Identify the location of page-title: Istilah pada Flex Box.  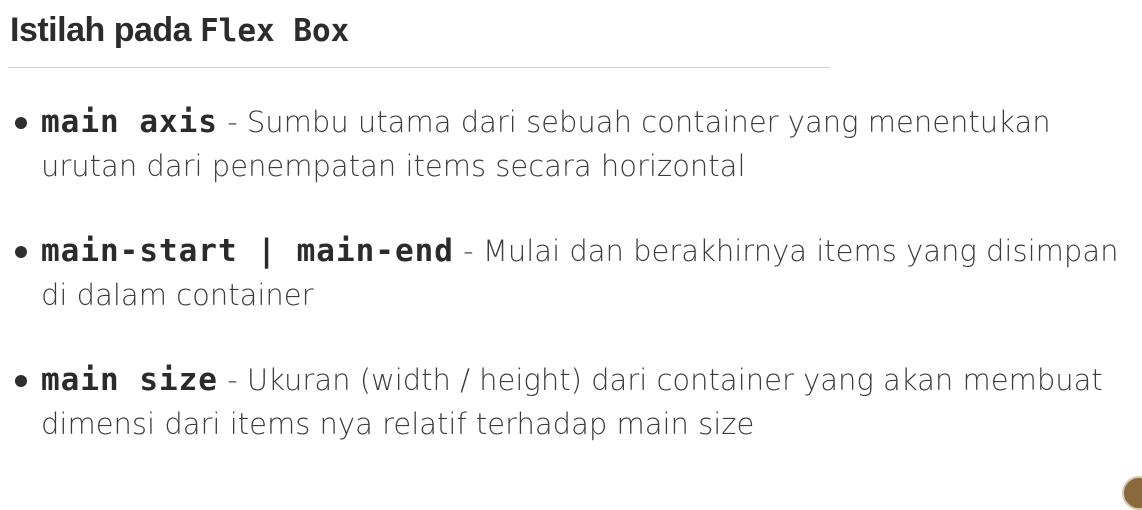
(179, 30).